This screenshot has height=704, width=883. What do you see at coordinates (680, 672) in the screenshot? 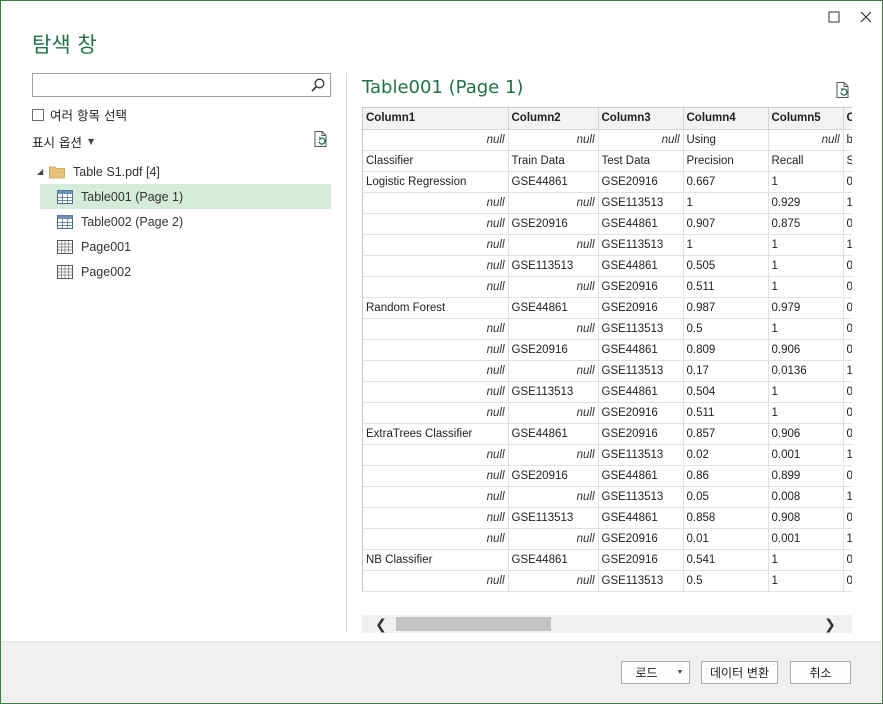
I see `load-dropdown-button: ▼` at bounding box center [680, 672].